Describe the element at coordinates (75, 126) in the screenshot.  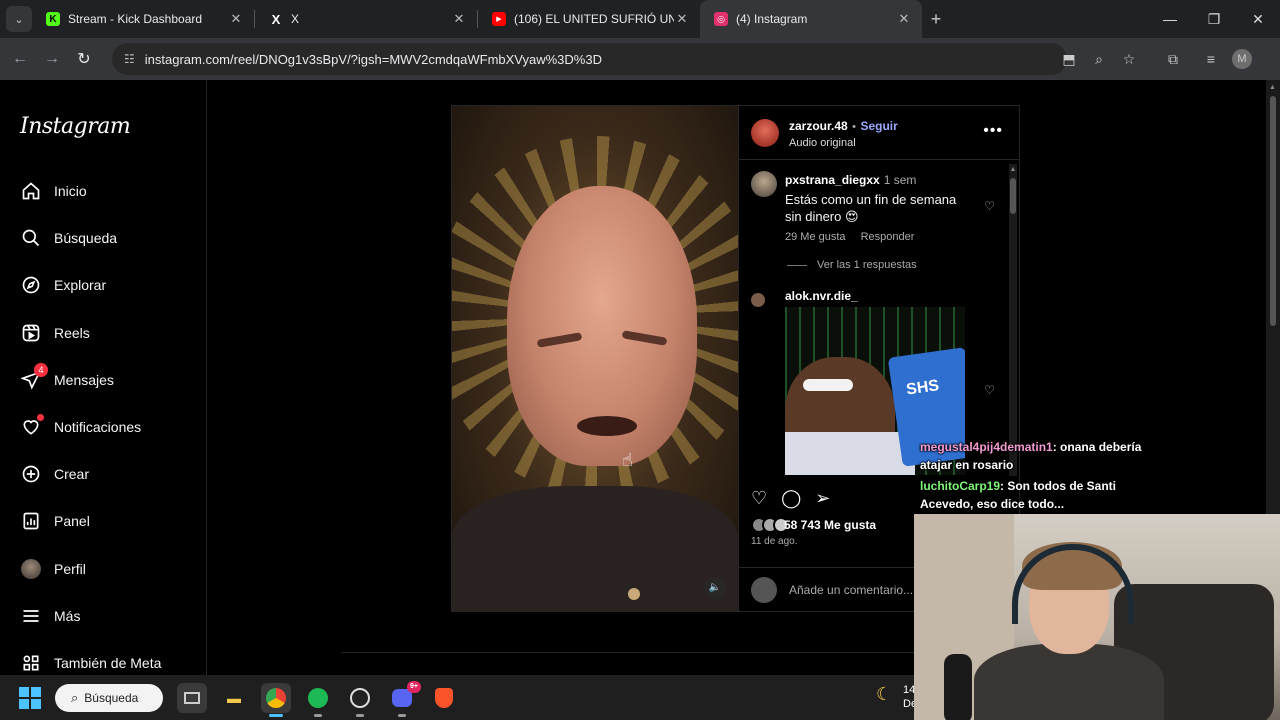
I see `instagram-logo: Instagram` at that location.